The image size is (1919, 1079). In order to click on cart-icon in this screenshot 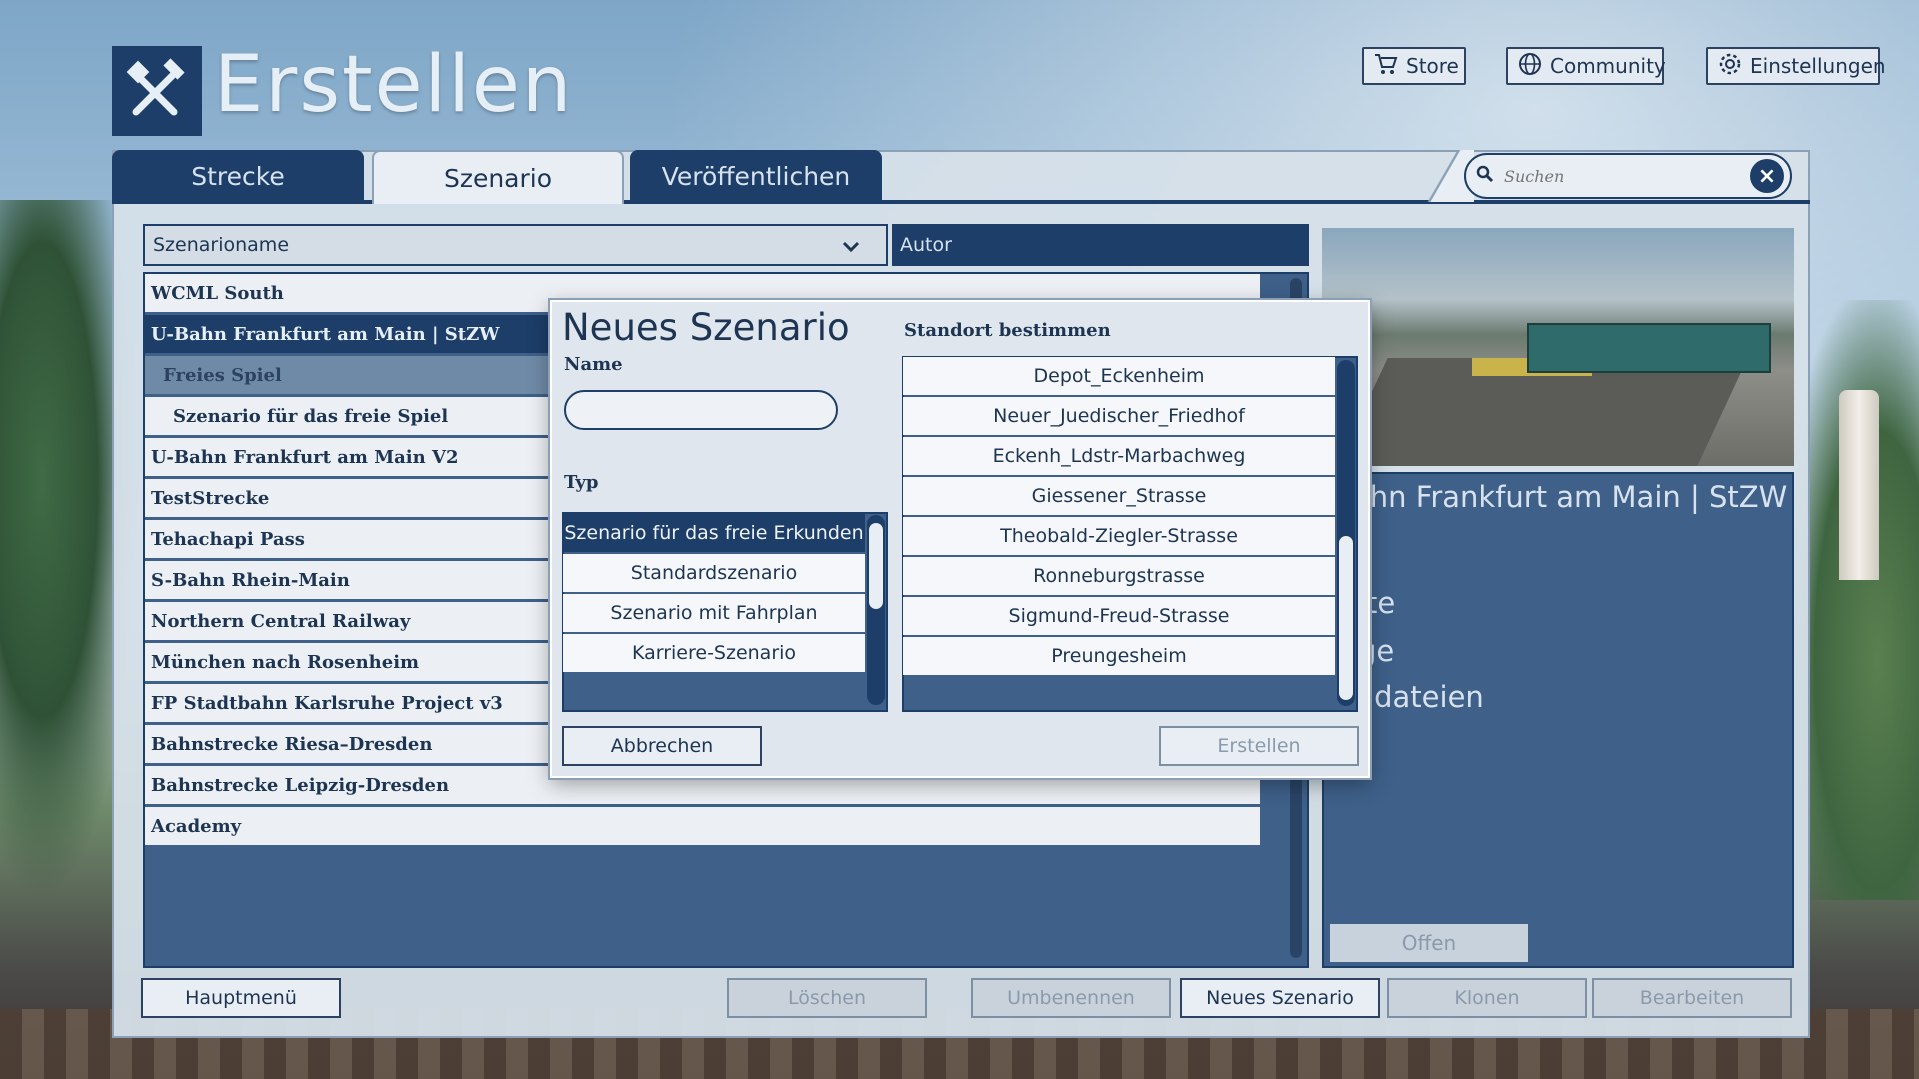, I will do `click(1386, 66)`.